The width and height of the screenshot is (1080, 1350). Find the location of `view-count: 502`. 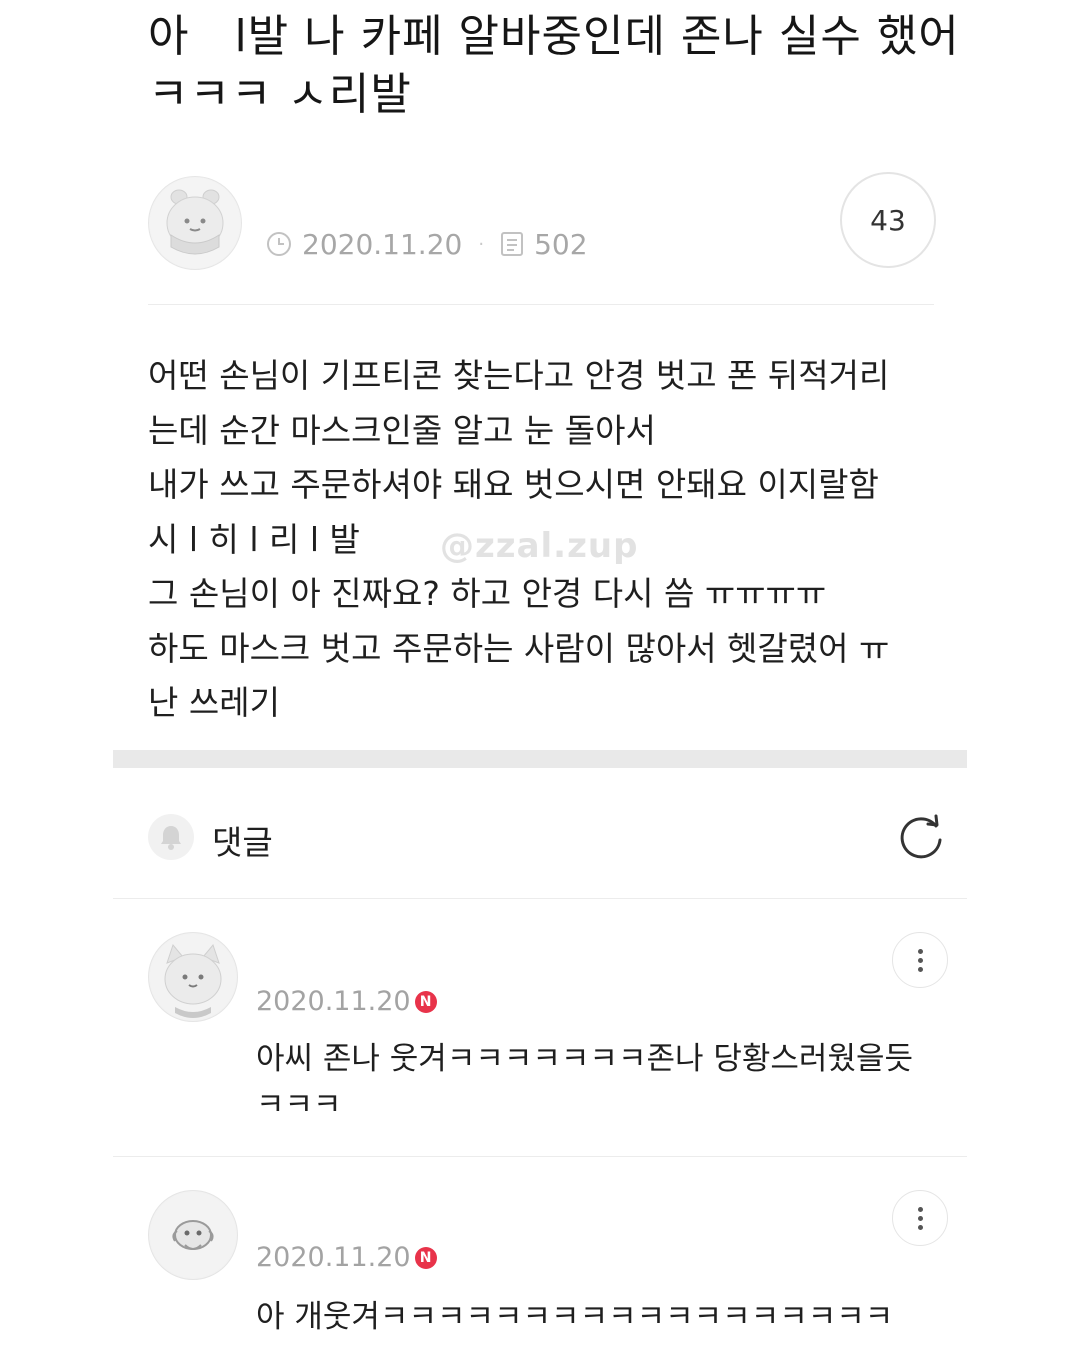

view-count: 502 is located at coordinates (561, 244).